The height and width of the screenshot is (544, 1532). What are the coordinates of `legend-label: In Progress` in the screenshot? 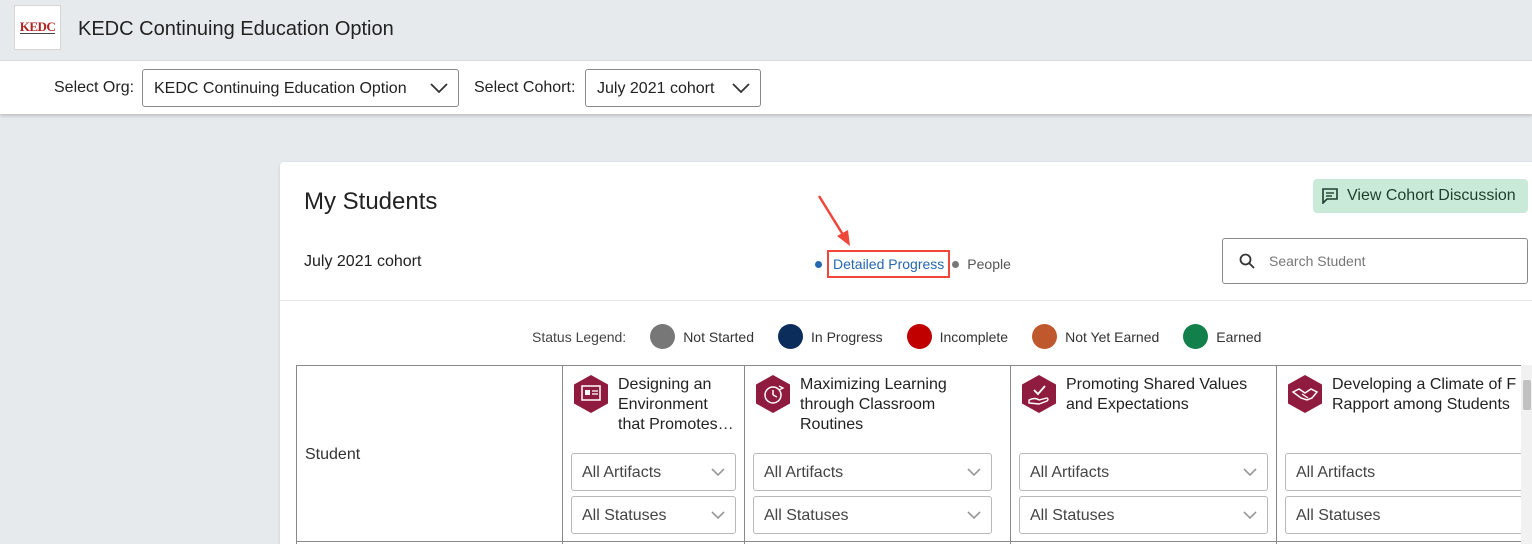 It's located at (847, 336).